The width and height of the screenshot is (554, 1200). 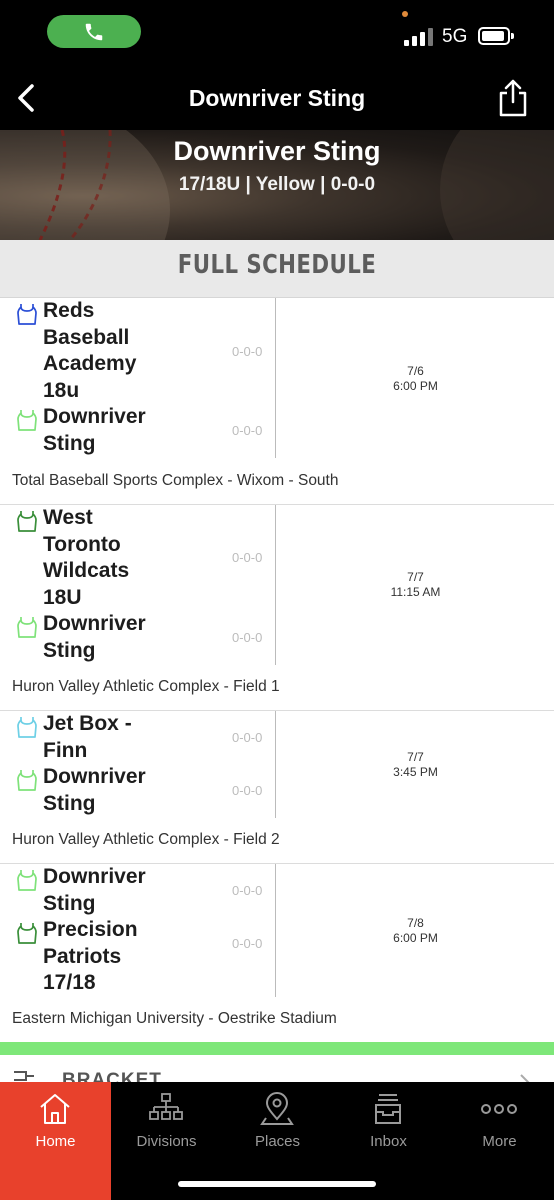 What do you see at coordinates (86, 557) in the screenshot?
I see `team-name: West Toronto Wildcats 18U` at bounding box center [86, 557].